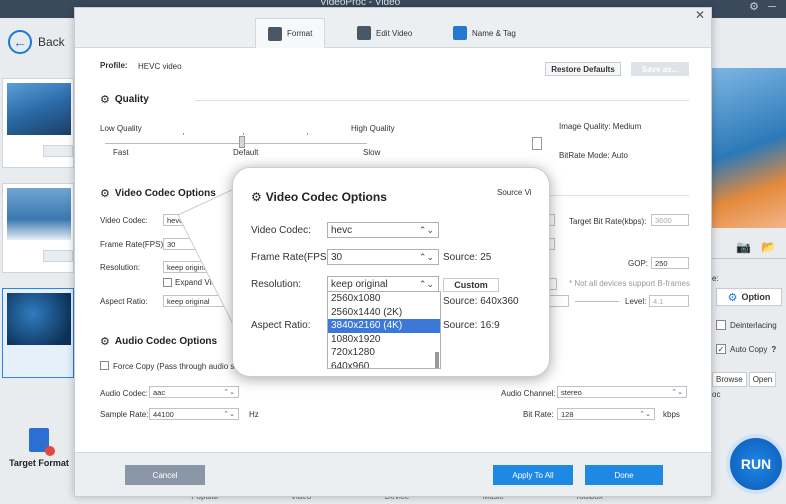 This screenshot has height=504, width=786. I want to click on tab-edit-video-label: Edit Video, so click(394, 33).